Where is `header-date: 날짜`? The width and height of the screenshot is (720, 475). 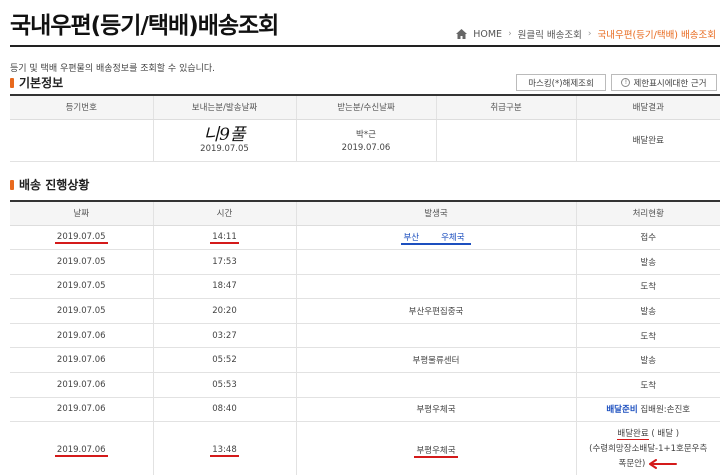
header-date: 날짜 is located at coordinates (81, 213).